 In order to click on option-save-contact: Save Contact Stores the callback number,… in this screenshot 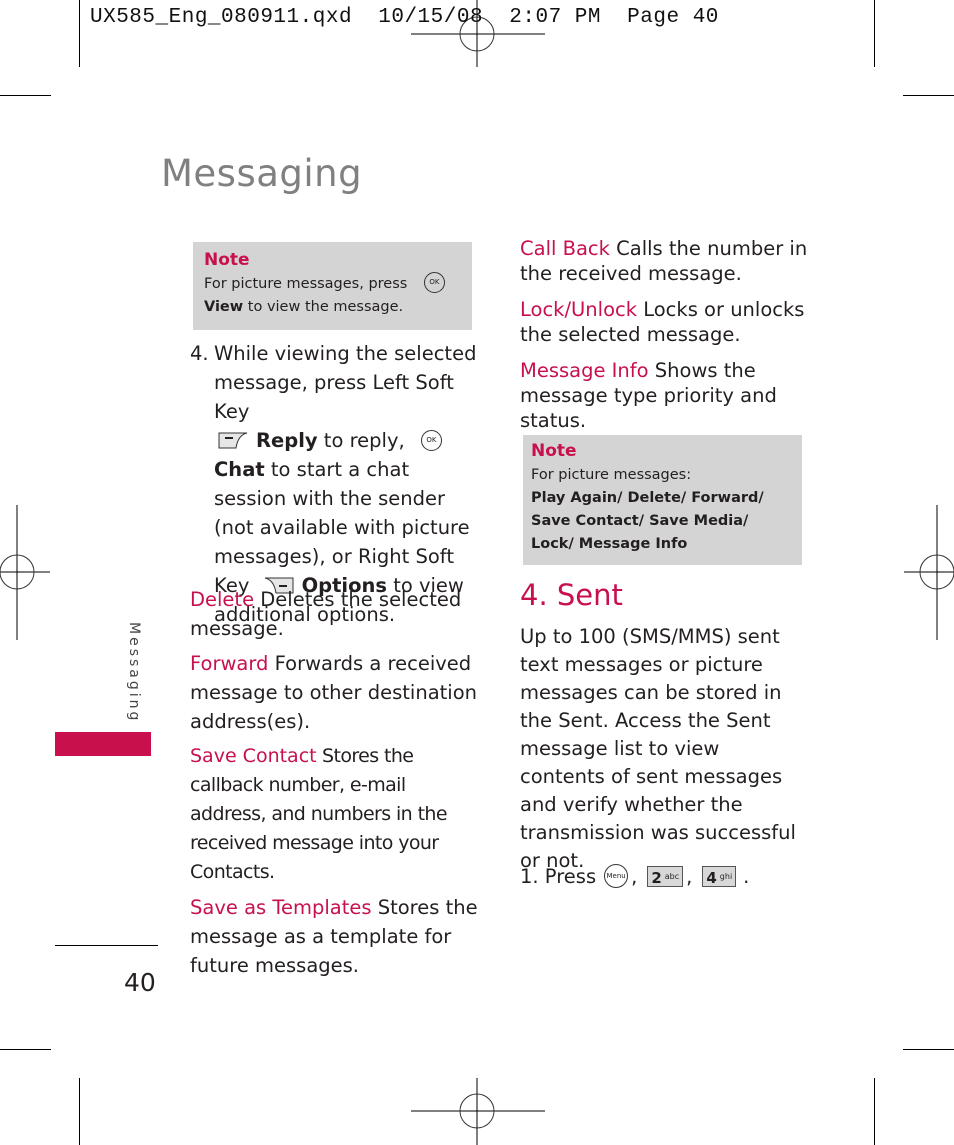, I will do `click(319, 814)`.